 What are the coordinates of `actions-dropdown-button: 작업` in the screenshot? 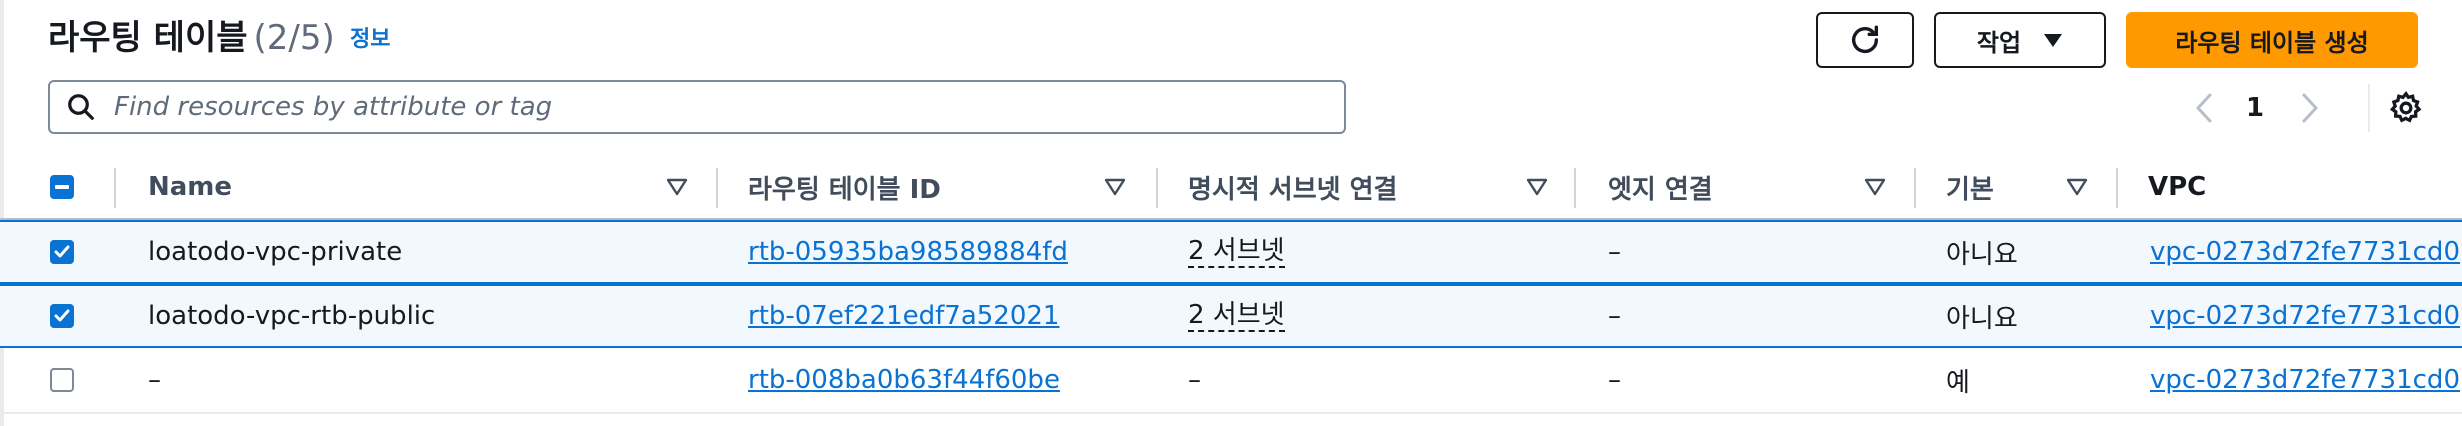 It's located at (2020, 40).